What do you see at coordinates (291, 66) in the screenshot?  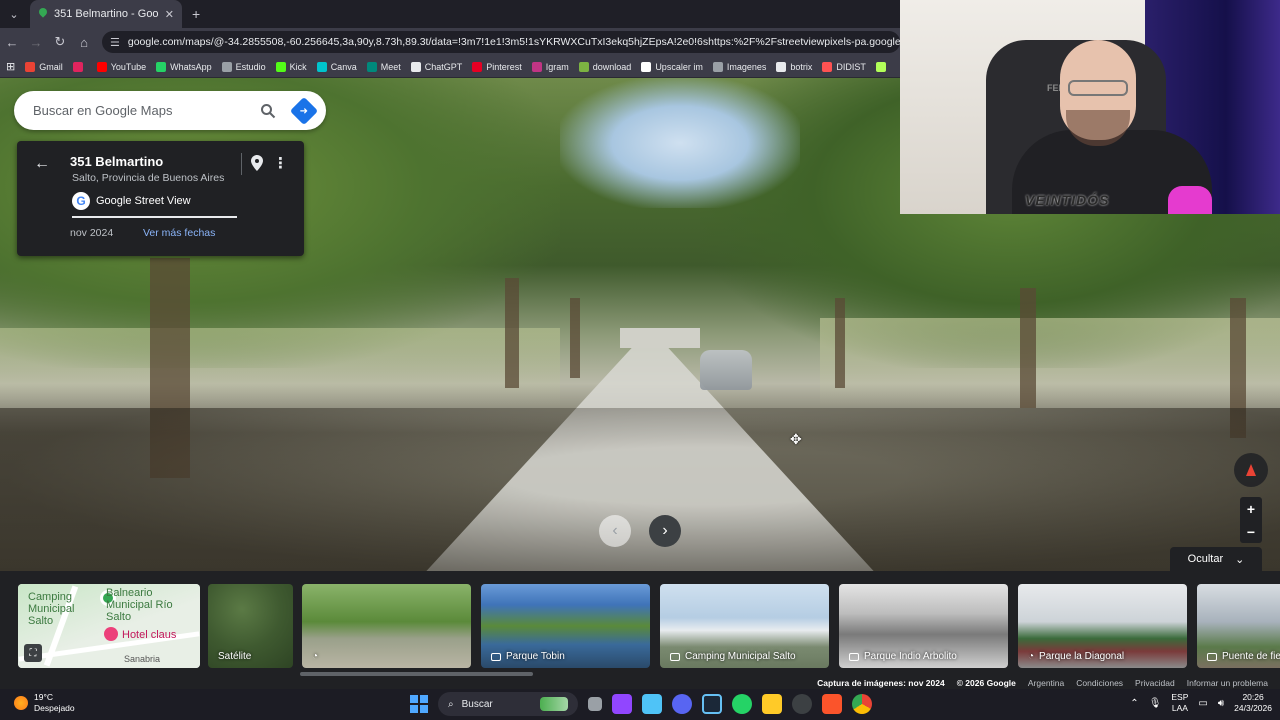 I see `bookmark-item: Kick` at bounding box center [291, 66].